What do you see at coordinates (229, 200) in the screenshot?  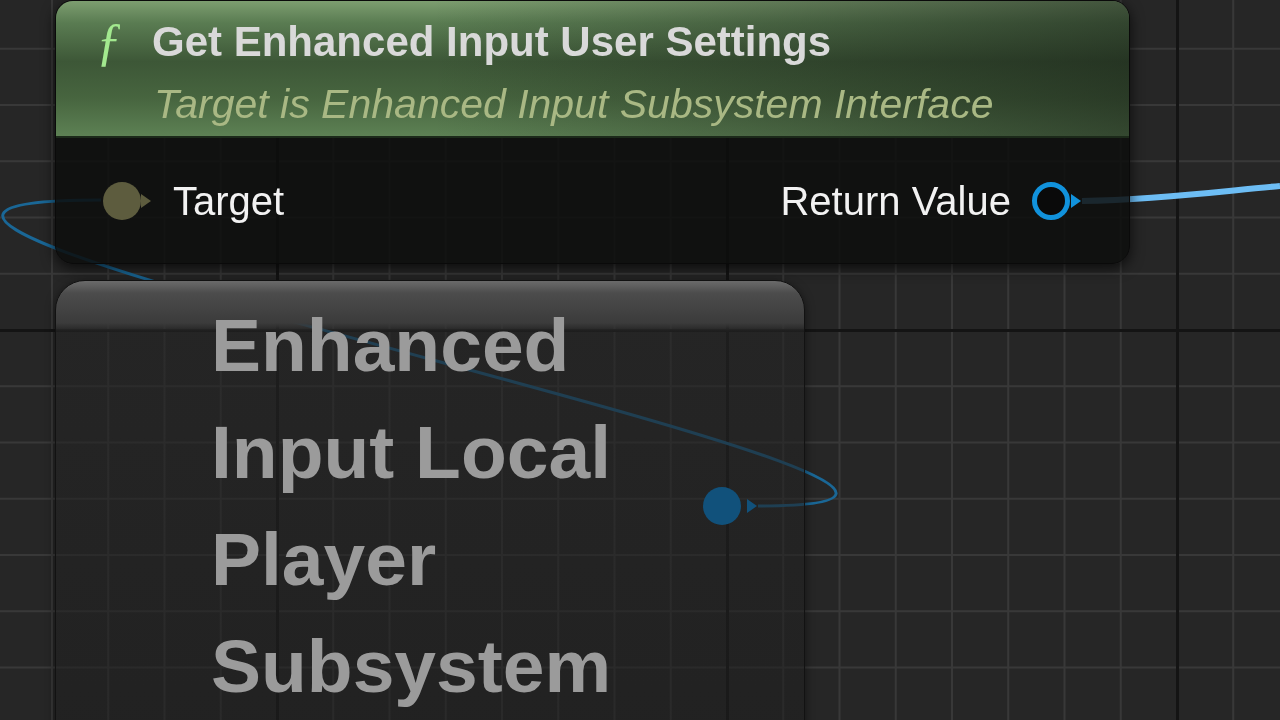 I see `pin-label: Target` at bounding box center [229, 200].